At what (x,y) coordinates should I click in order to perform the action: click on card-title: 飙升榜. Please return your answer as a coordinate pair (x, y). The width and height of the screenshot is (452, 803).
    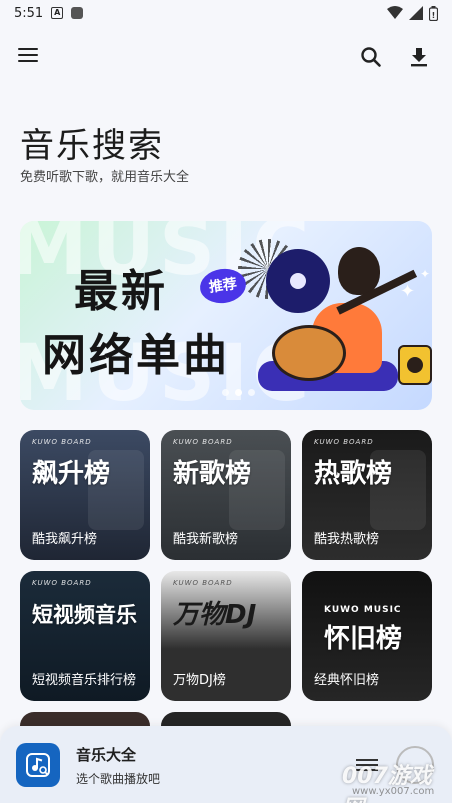
    Looking at the image, I should click on (71, 474).